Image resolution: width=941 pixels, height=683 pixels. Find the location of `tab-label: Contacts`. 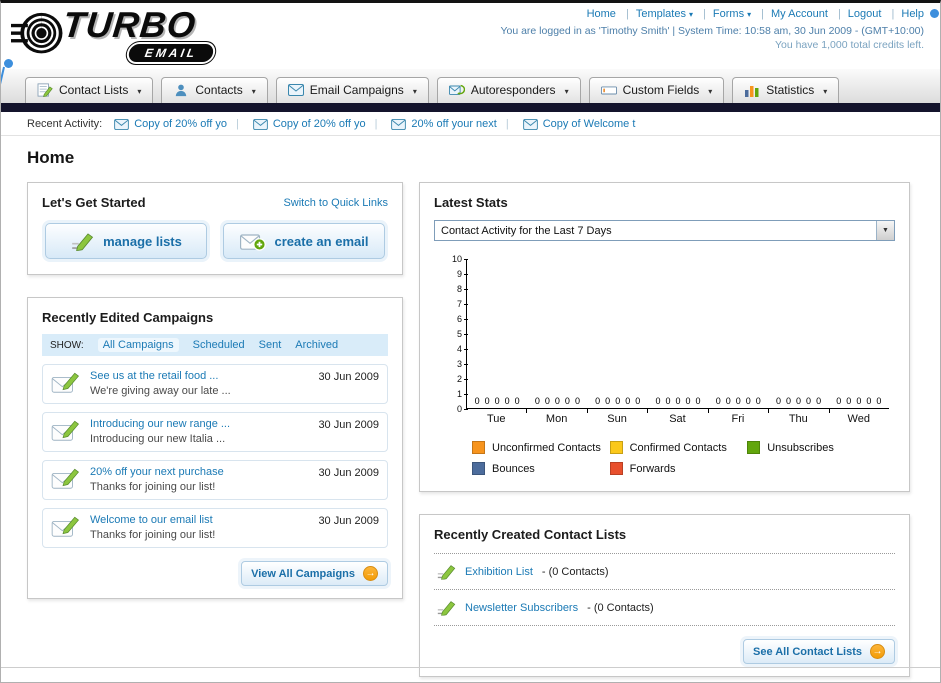

tab-label: Contacts is located at coordinates (219, 90).